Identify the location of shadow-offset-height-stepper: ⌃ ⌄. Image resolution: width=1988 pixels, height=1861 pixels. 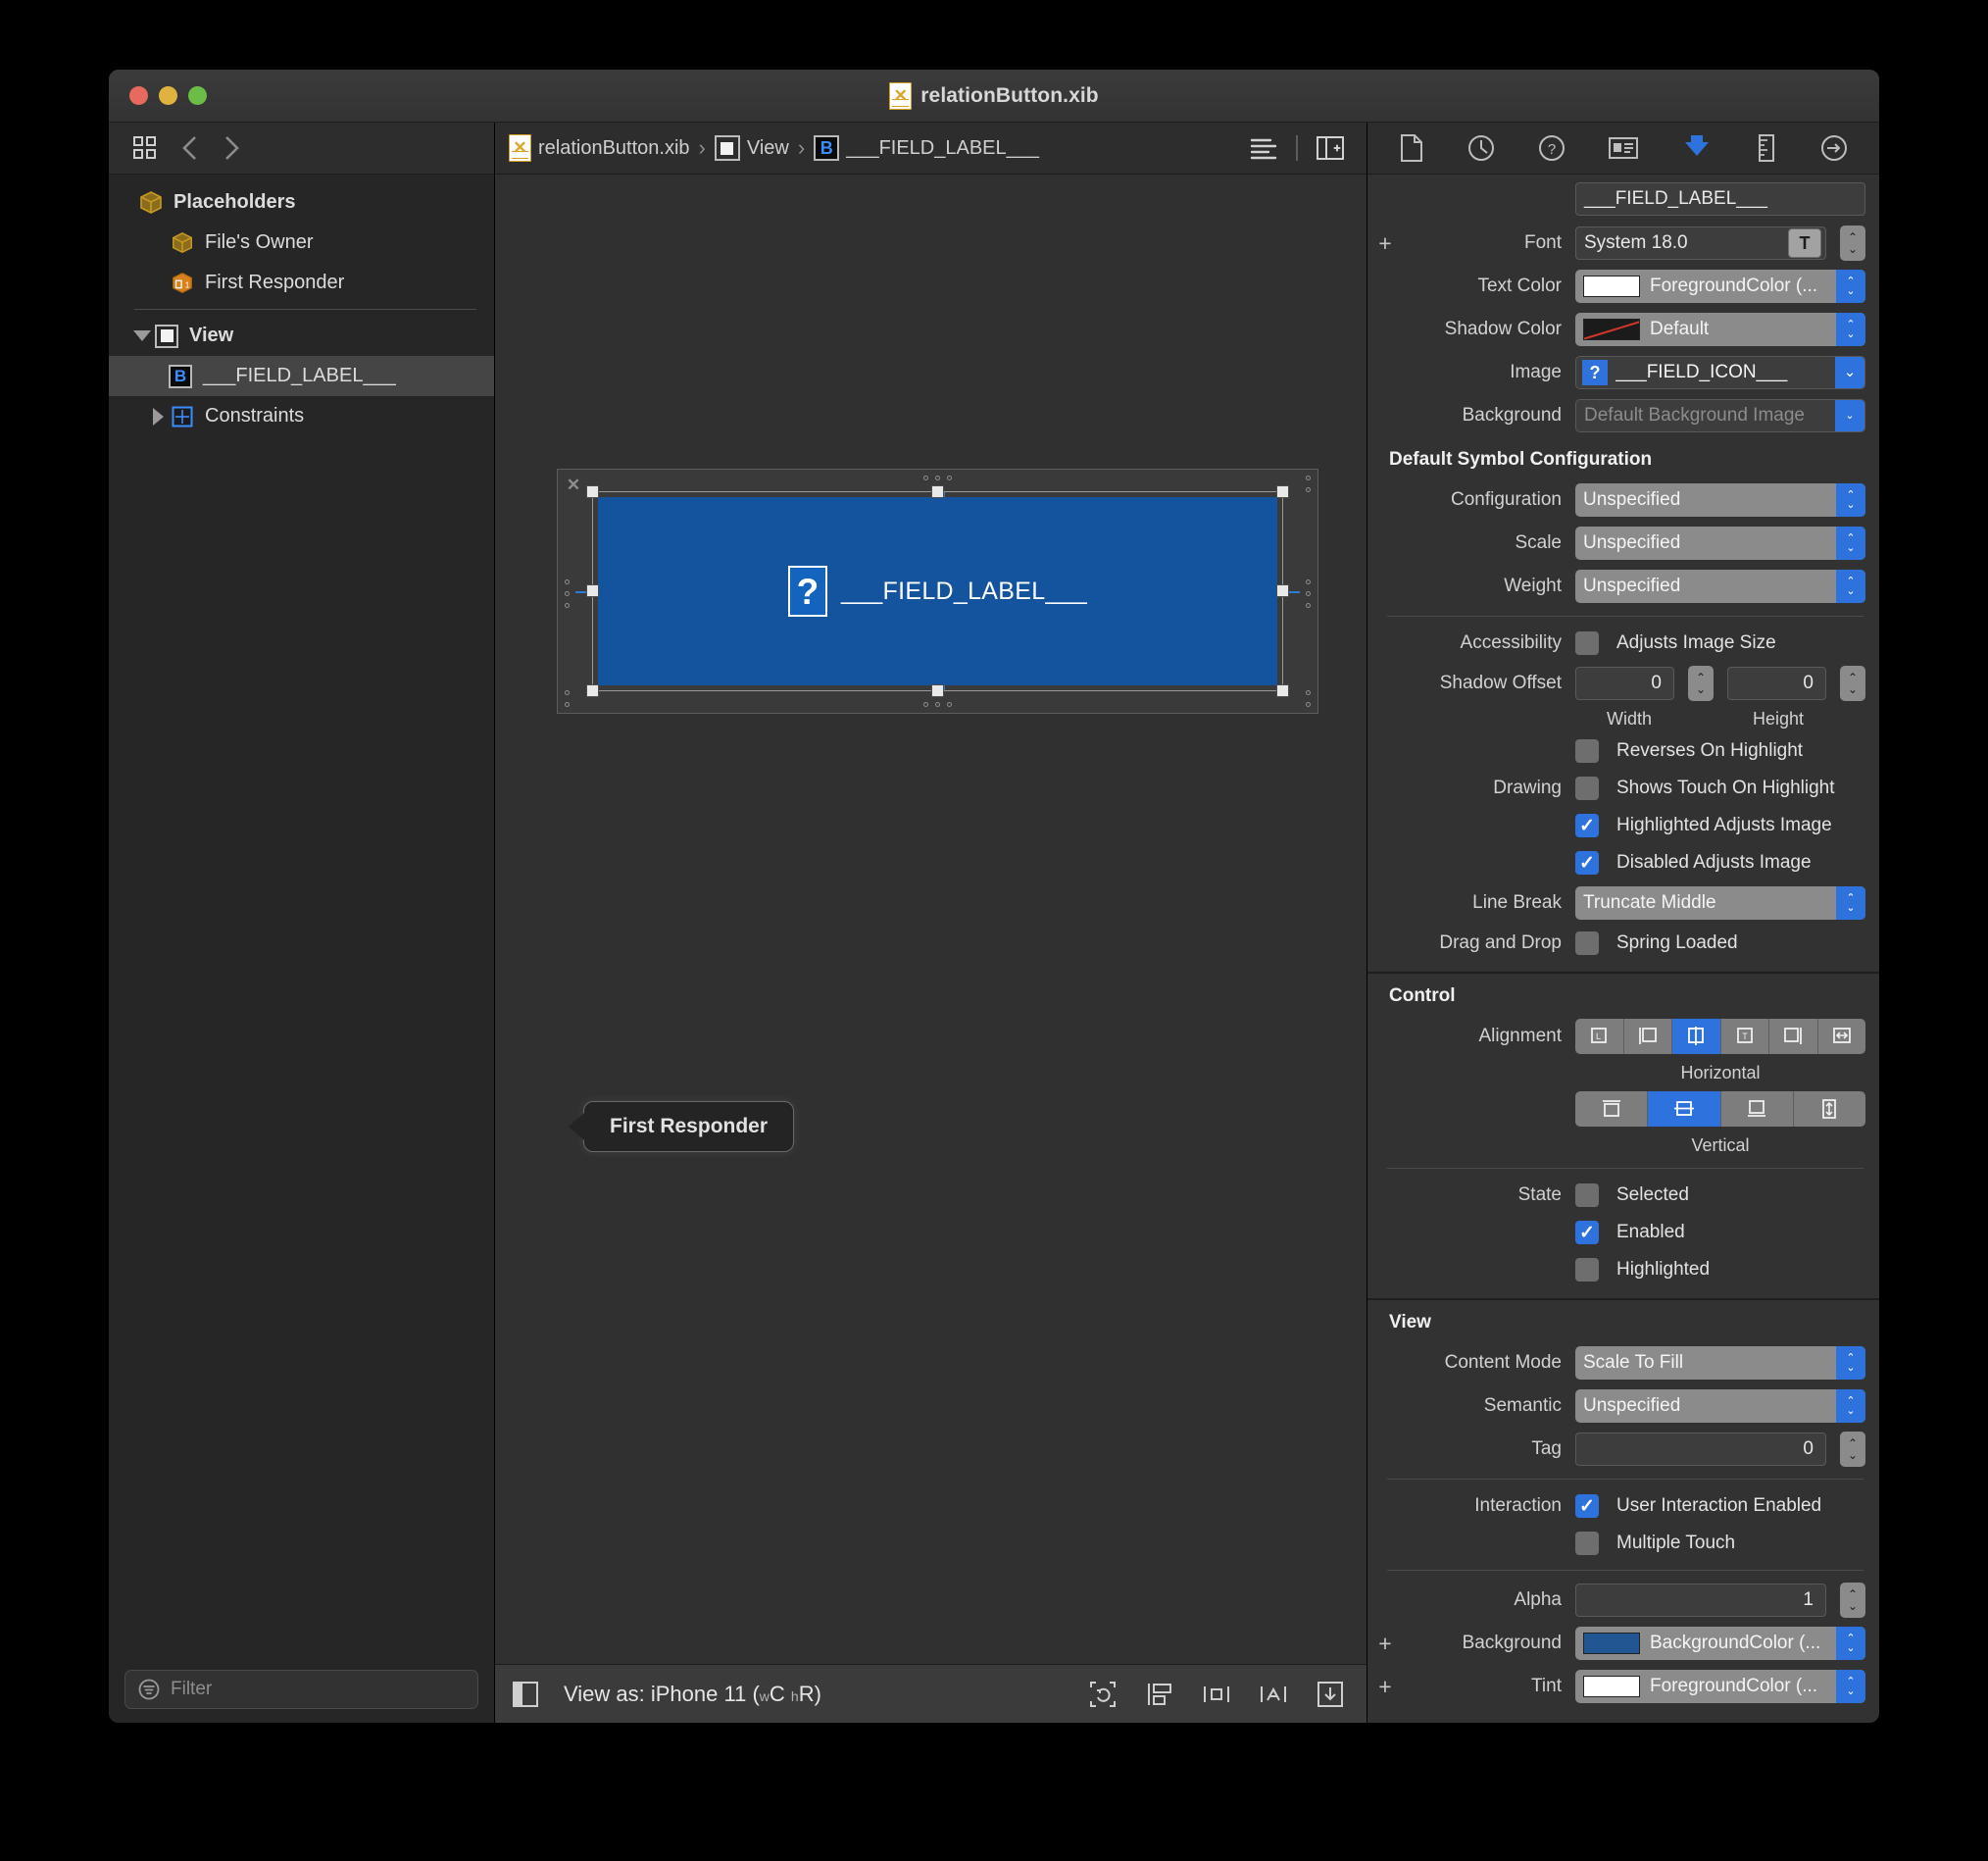
(1852, 683).